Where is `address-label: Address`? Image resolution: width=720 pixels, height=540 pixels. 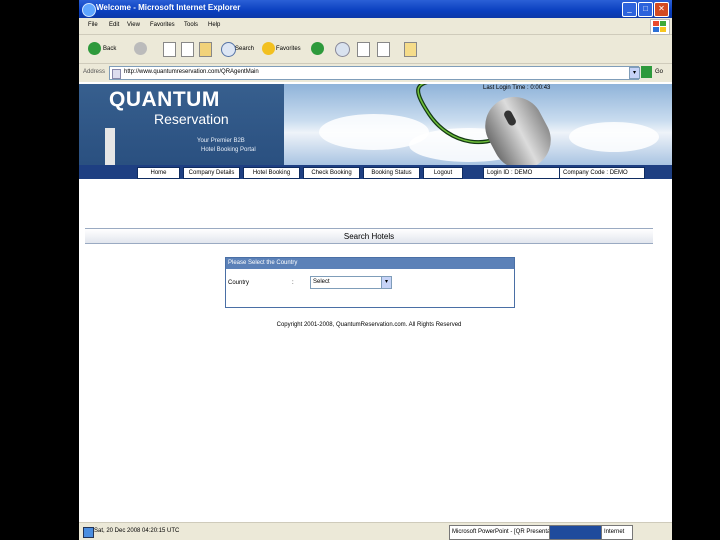 address-label: Address is located at coordinates (94, 72).